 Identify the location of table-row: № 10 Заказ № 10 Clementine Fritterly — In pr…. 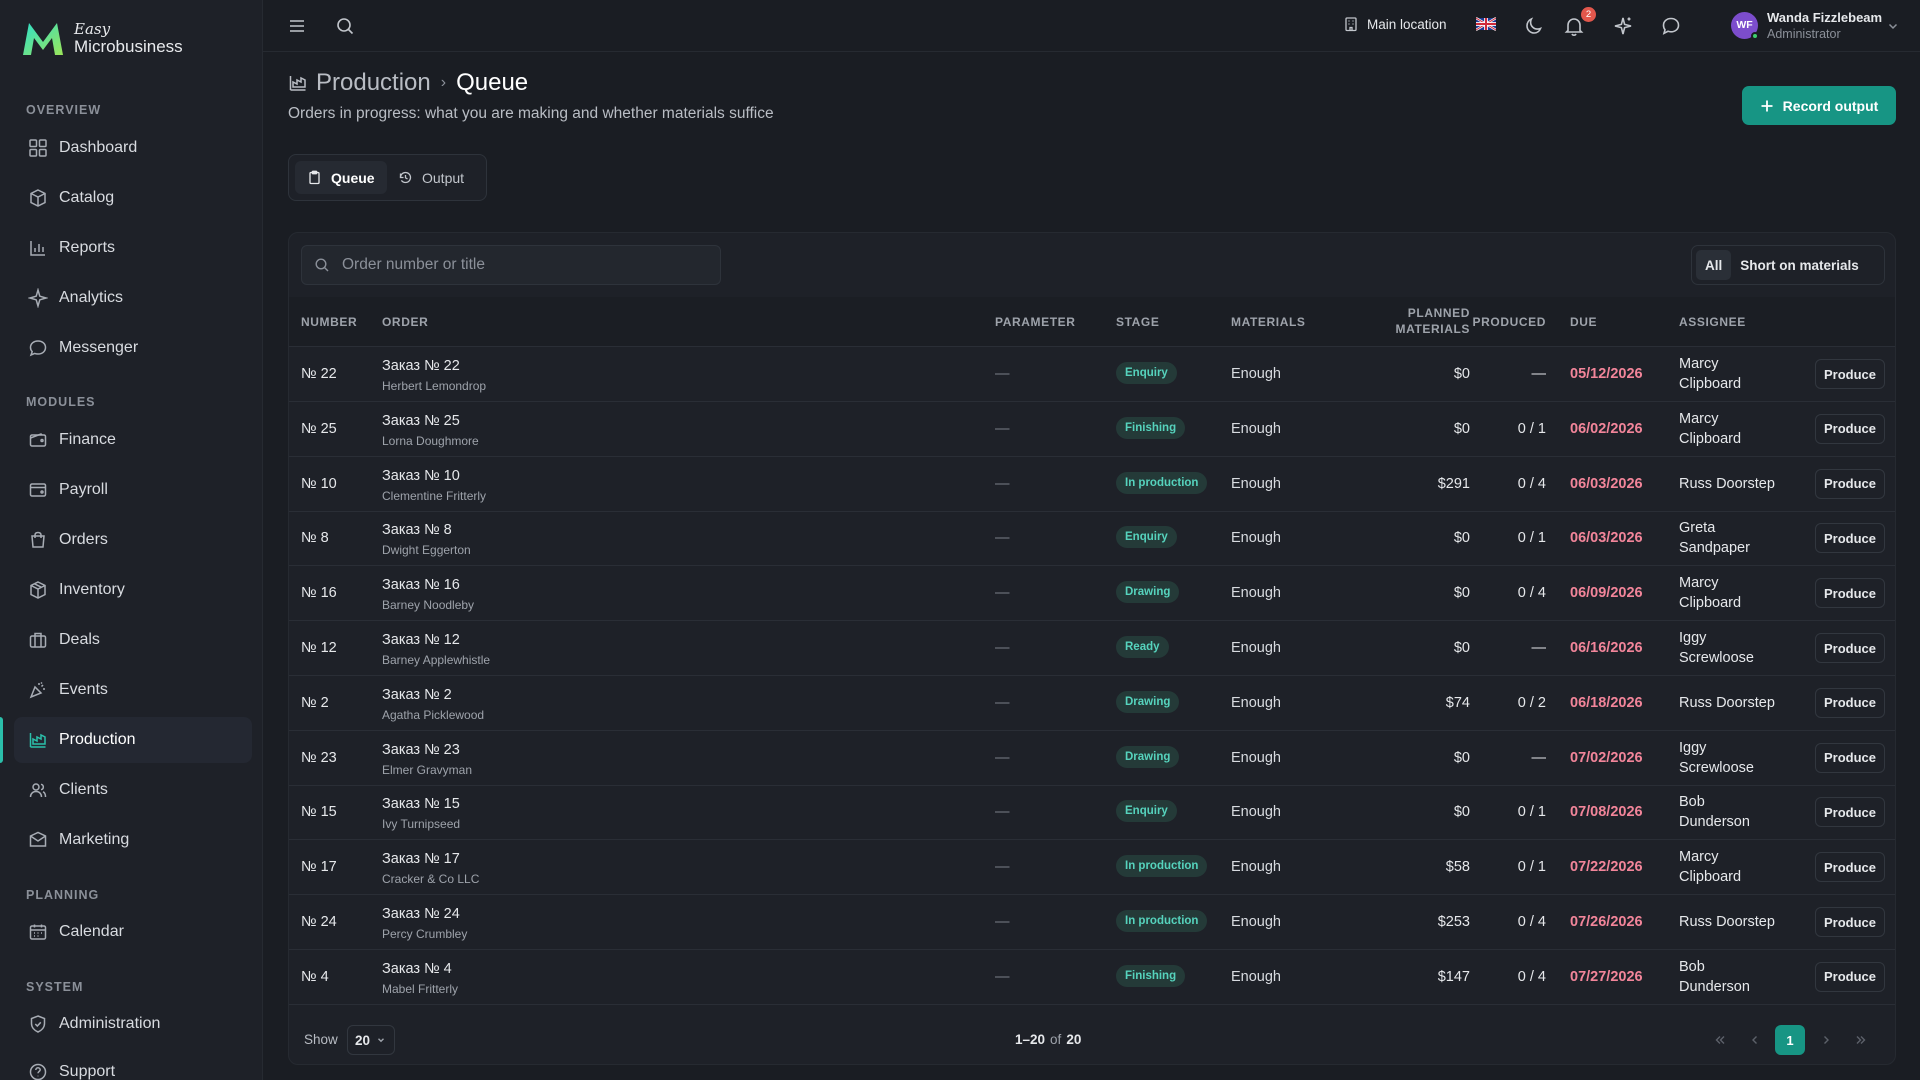
(1092, 484).